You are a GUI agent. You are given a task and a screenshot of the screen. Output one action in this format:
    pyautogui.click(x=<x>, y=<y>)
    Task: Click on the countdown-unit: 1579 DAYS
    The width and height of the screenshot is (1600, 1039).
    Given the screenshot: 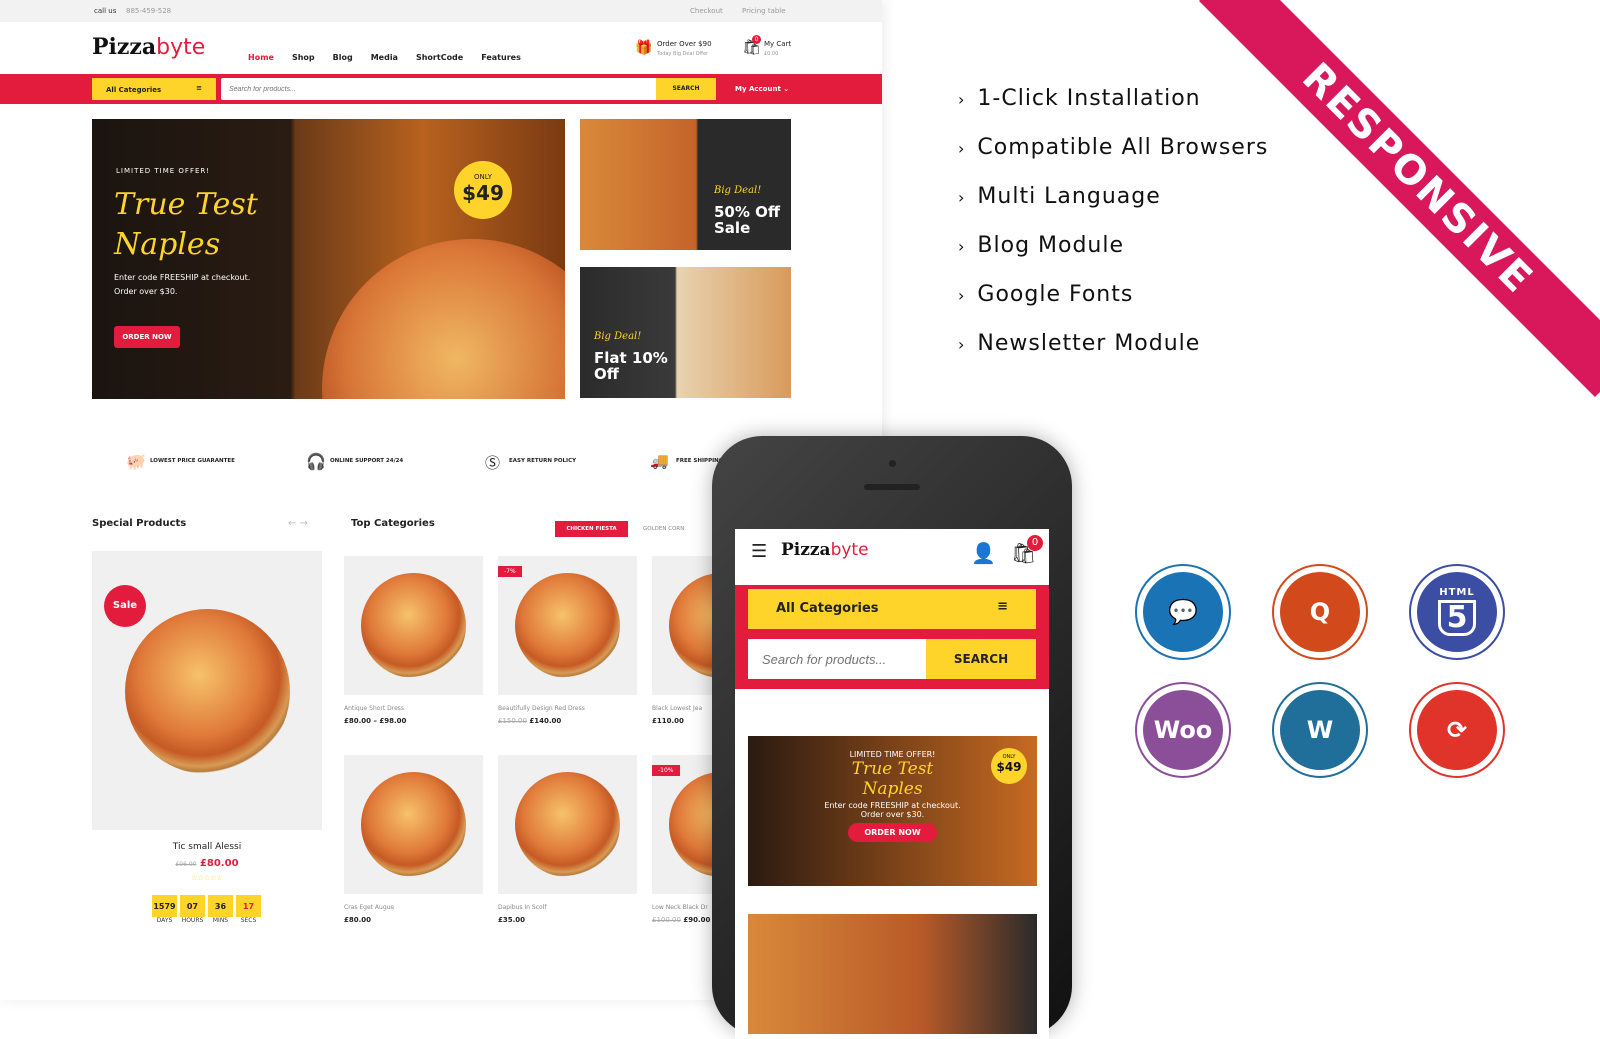 What is the action you would take?
    pyautogui.click(x=164, y=909)
    